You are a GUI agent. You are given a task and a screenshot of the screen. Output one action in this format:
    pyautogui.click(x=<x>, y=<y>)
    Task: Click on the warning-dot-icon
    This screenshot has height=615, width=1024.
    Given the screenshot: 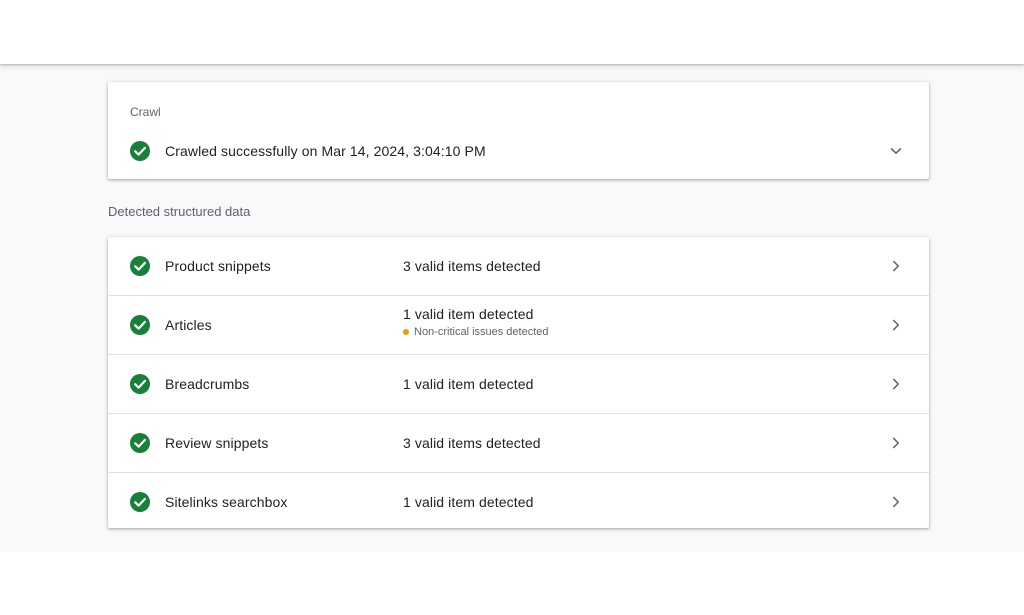 What is the action you would take?
    pyautogui.click(x=406, y=332)
    